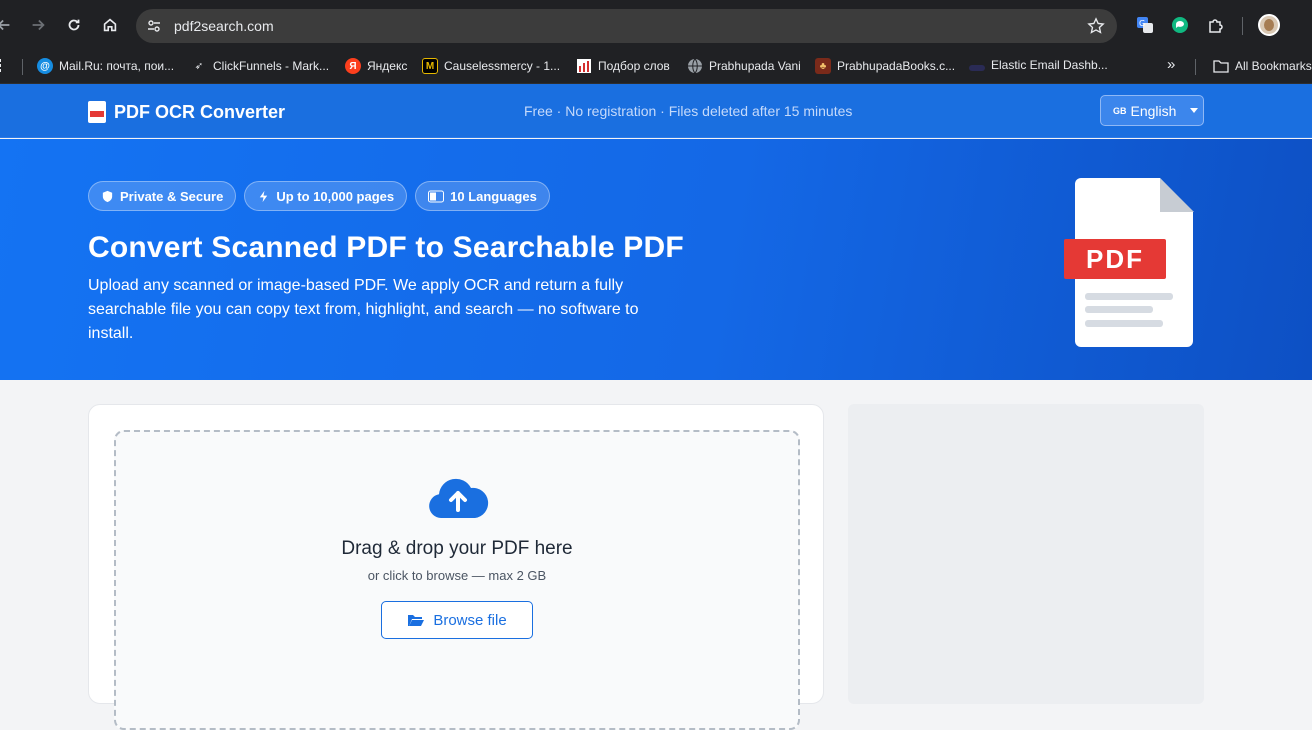  I want to click on dropzone-subtitle: or click to browse — max 2 GB, so click(457, 575).